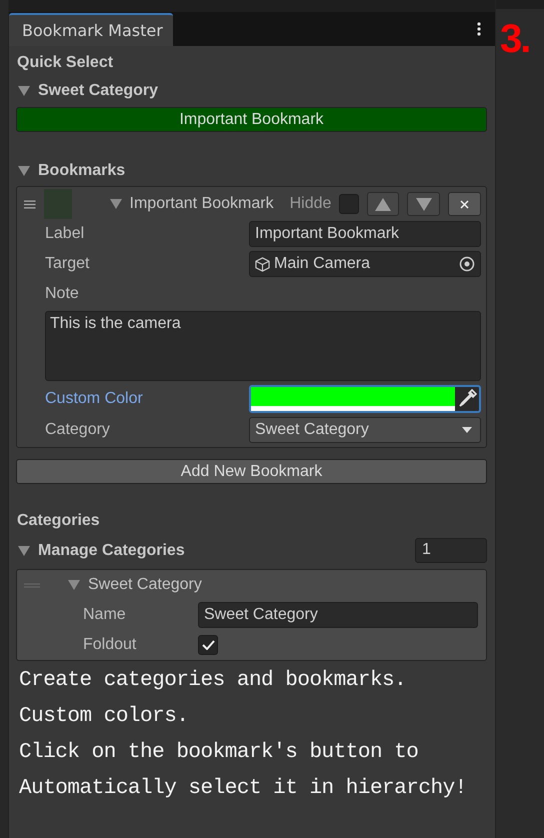 The image size is (544, 838). Describe the element at coordinates (515, 39) in the screenshot. I see `step-number: 3.` at that location.